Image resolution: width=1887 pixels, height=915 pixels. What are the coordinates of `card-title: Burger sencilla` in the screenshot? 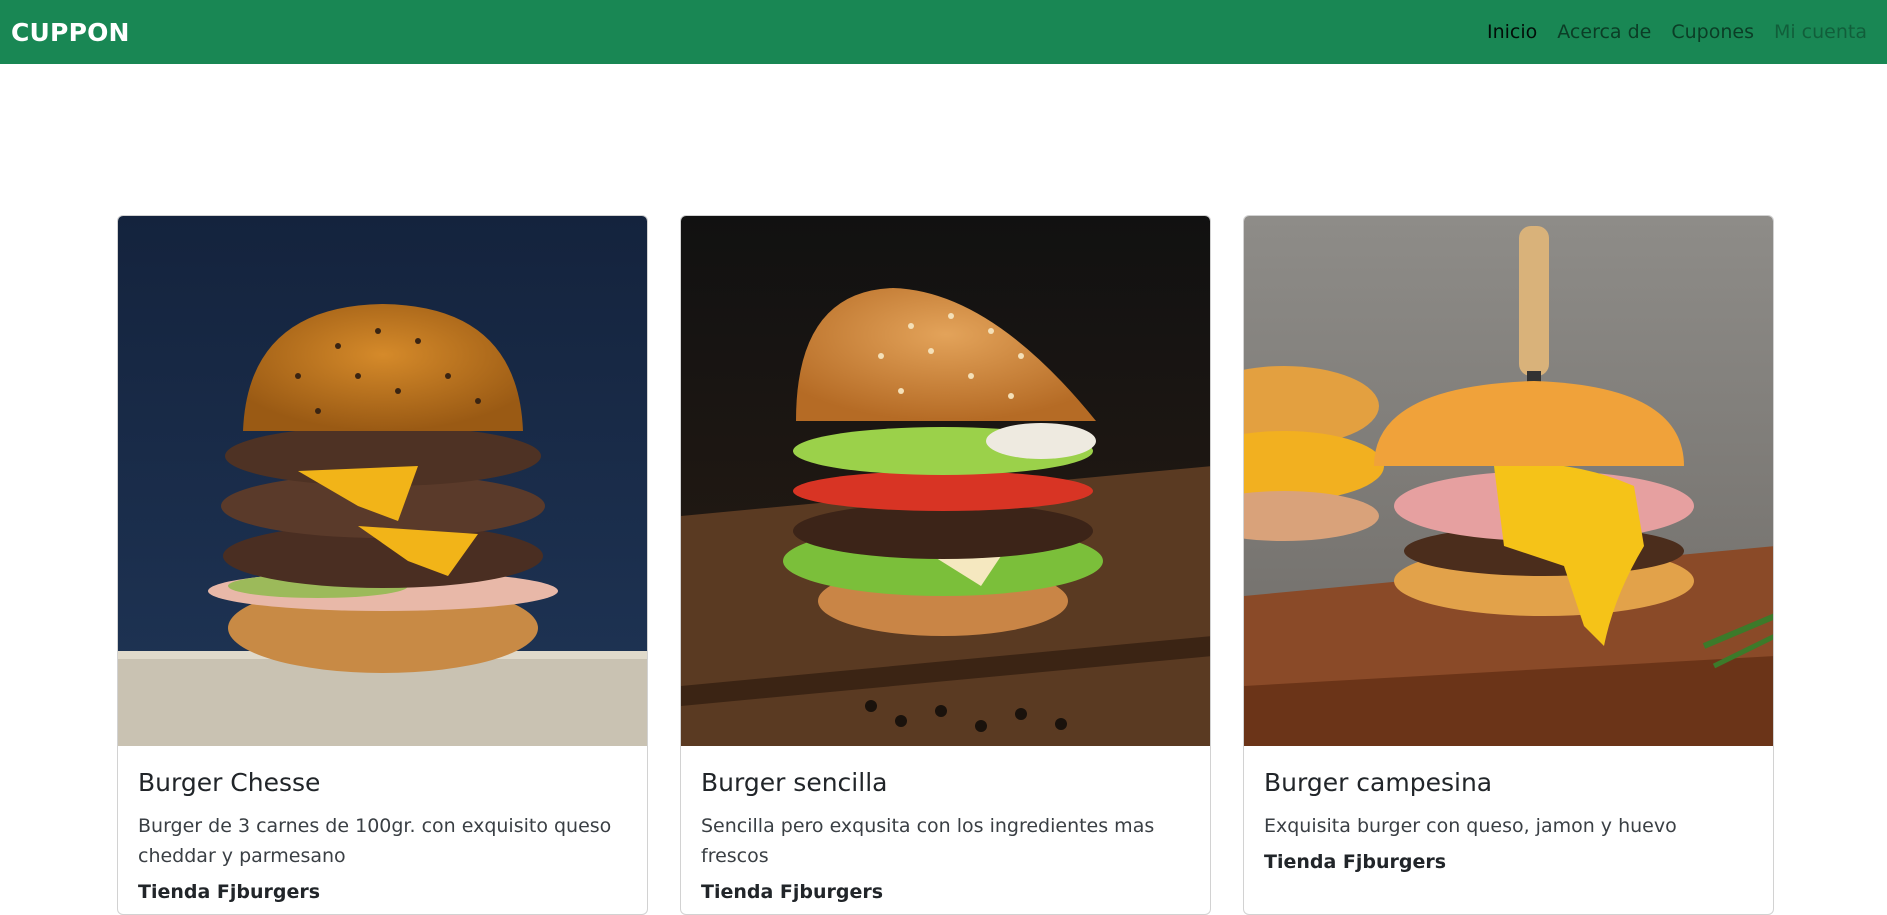 It's located at (794, 782).